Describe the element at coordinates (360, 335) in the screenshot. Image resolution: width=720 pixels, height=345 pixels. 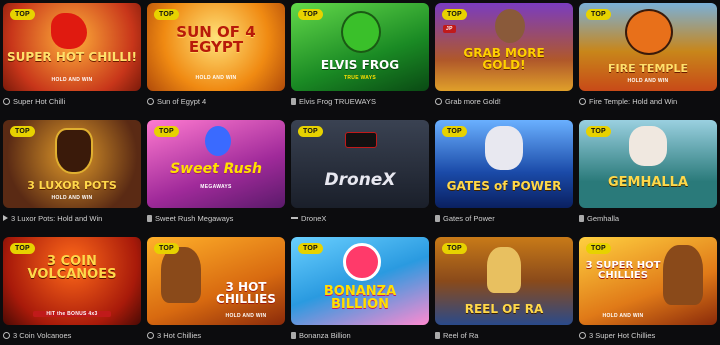
I see `game-caption: Bonanza Billion` at that location.